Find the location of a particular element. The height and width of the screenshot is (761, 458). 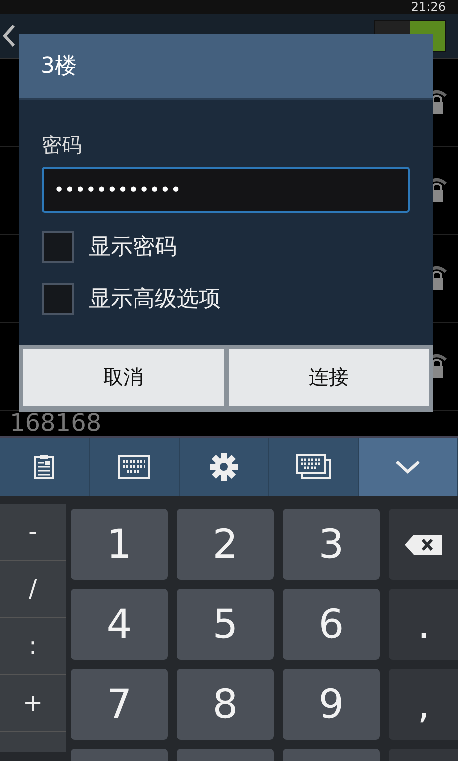

keyboard-key: 8 is located at coordinates (225, 704).